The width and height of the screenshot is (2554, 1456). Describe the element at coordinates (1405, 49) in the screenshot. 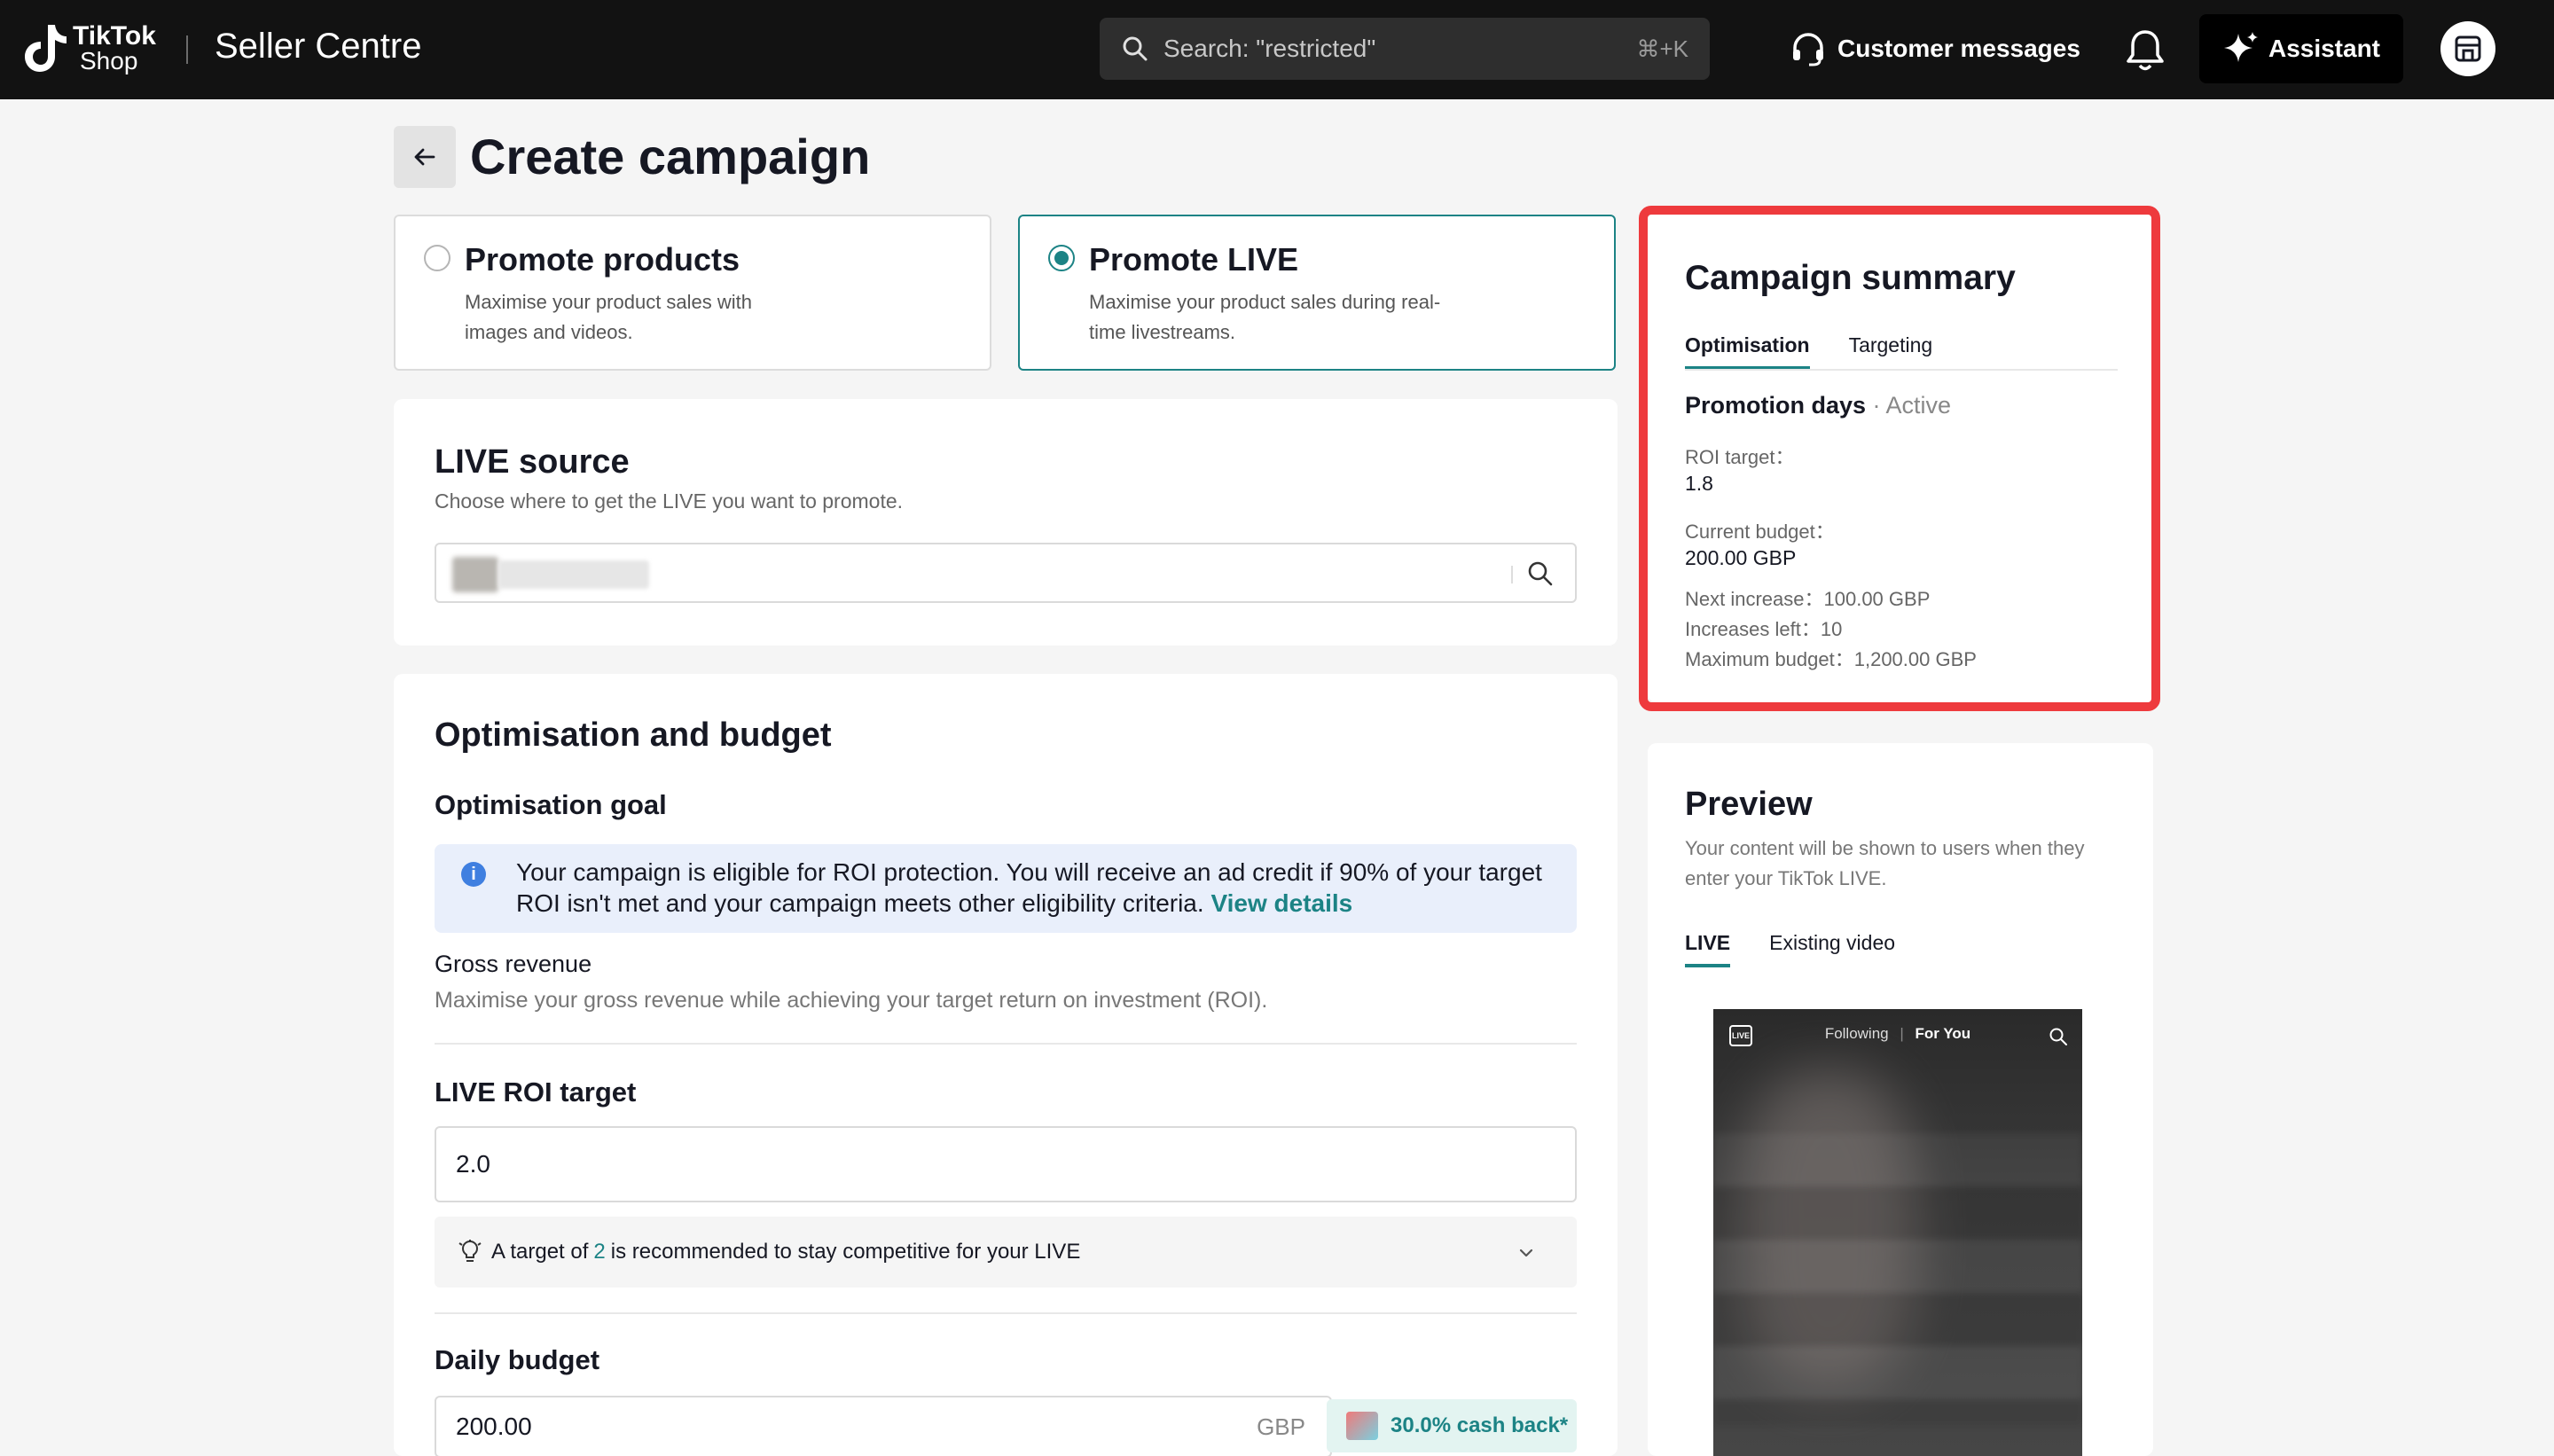

I see `global-search-input: Search: "restricted" ⌘+K` at that location.